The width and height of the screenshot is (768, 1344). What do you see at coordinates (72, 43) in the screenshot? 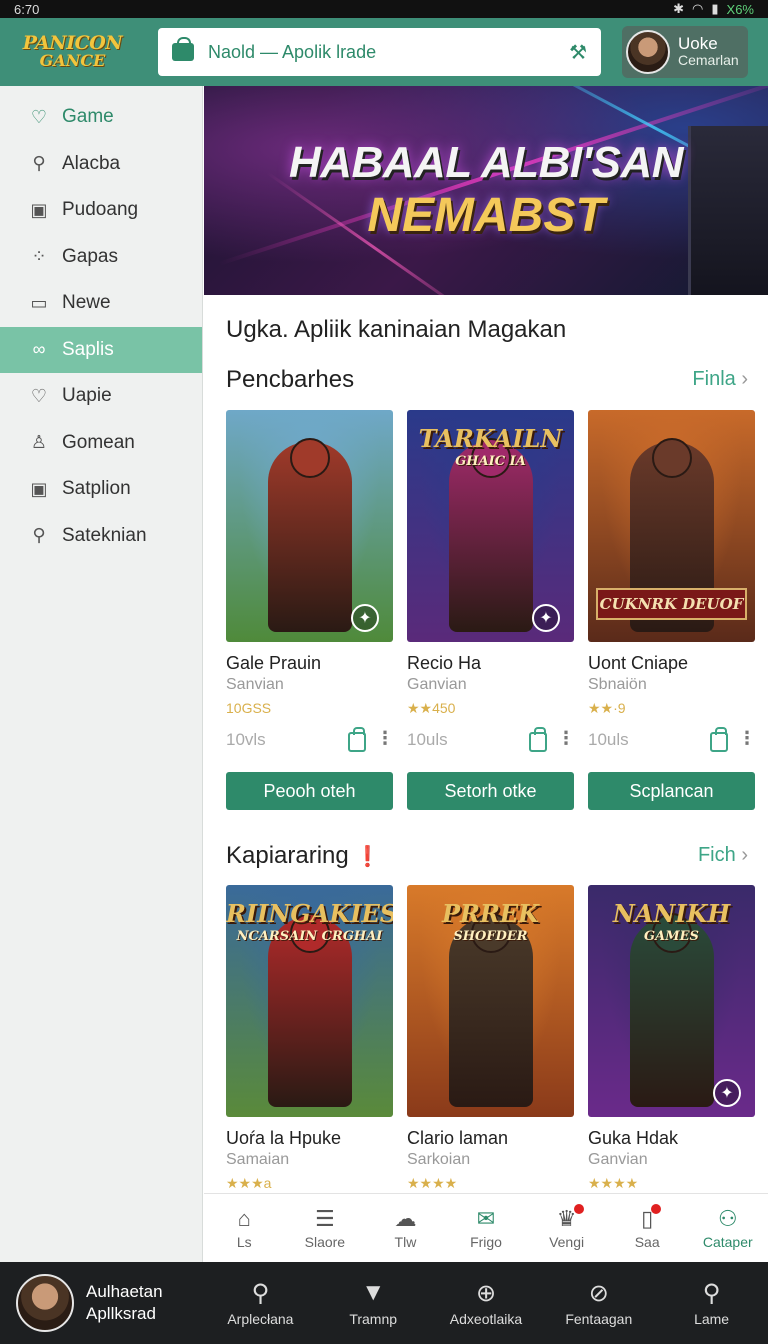
I see `logo-line-1: PANICON` at bounding box center [72, 43].